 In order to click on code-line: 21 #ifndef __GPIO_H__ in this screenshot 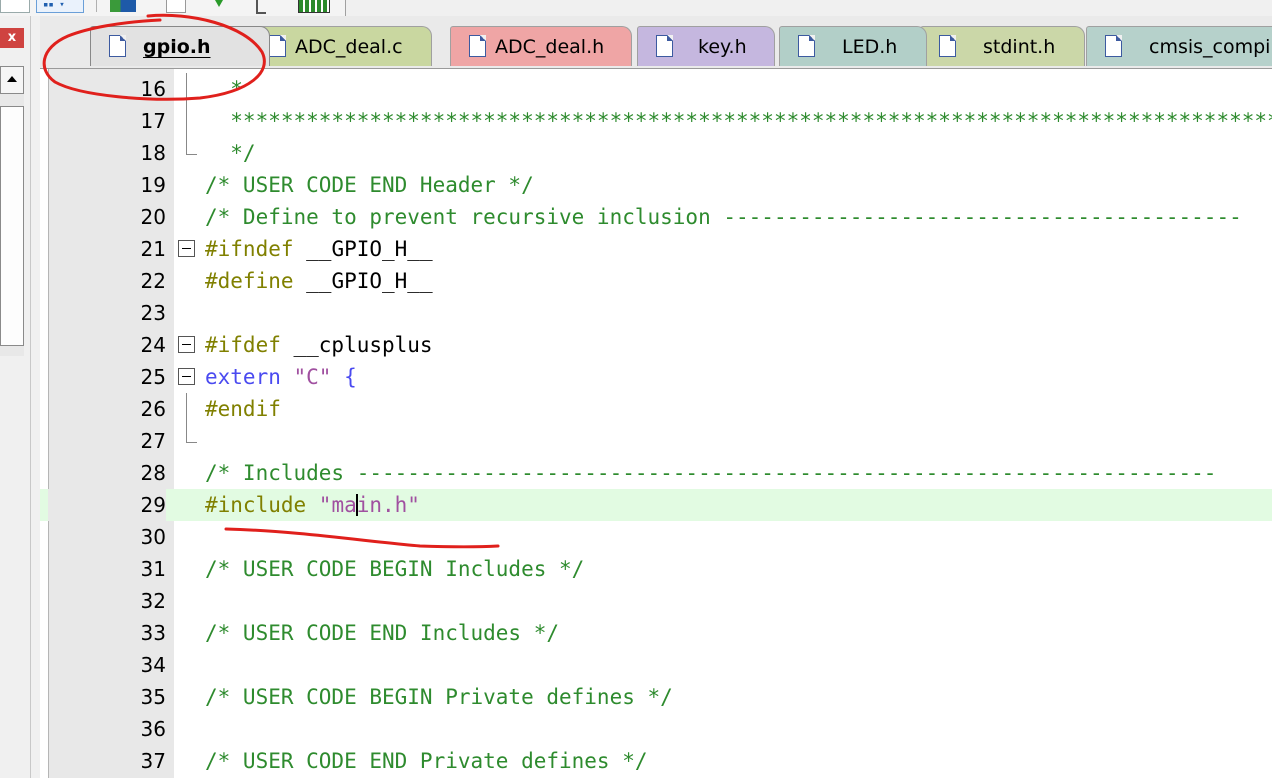, I will do `click(656, 249)`.